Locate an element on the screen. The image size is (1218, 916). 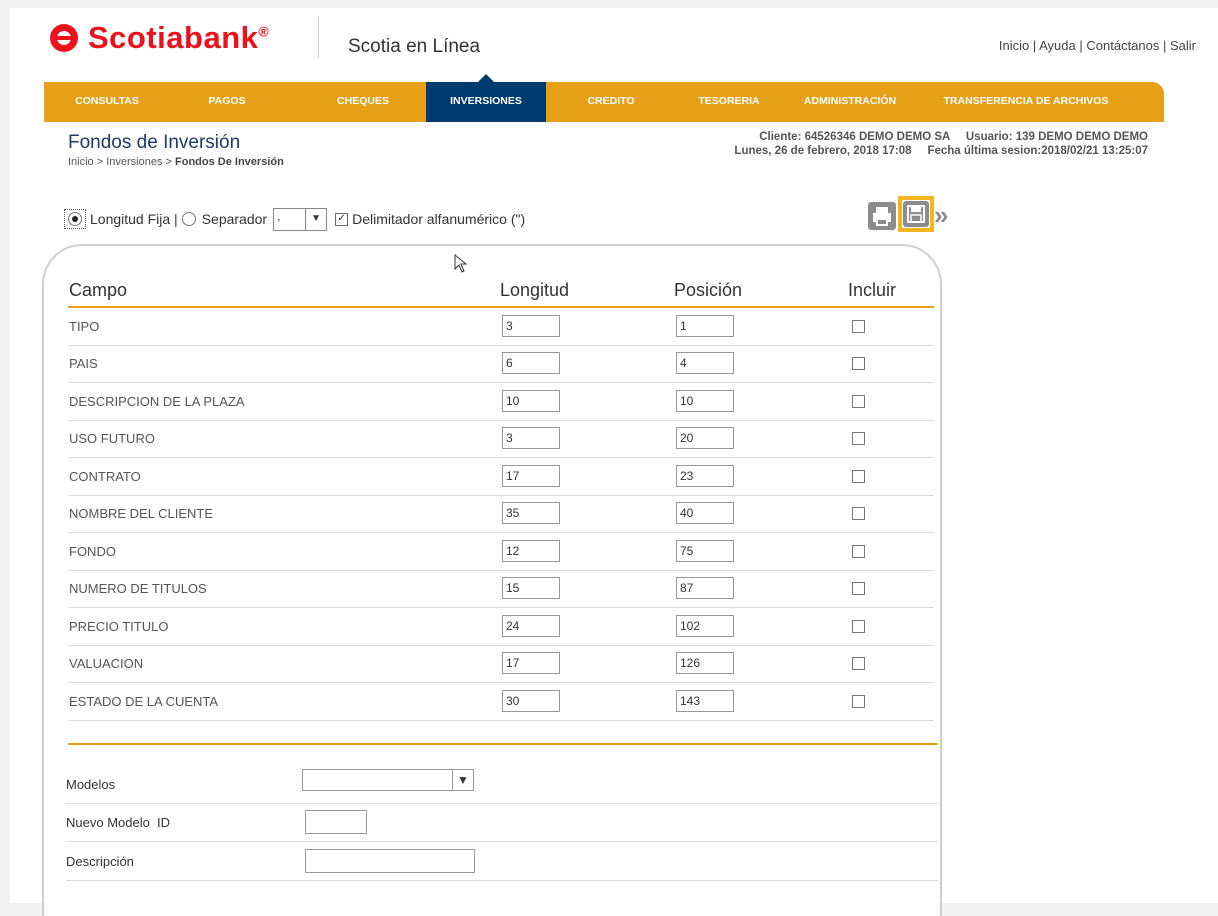
mouse-pointer-icon is located at coordinates (461, 263).